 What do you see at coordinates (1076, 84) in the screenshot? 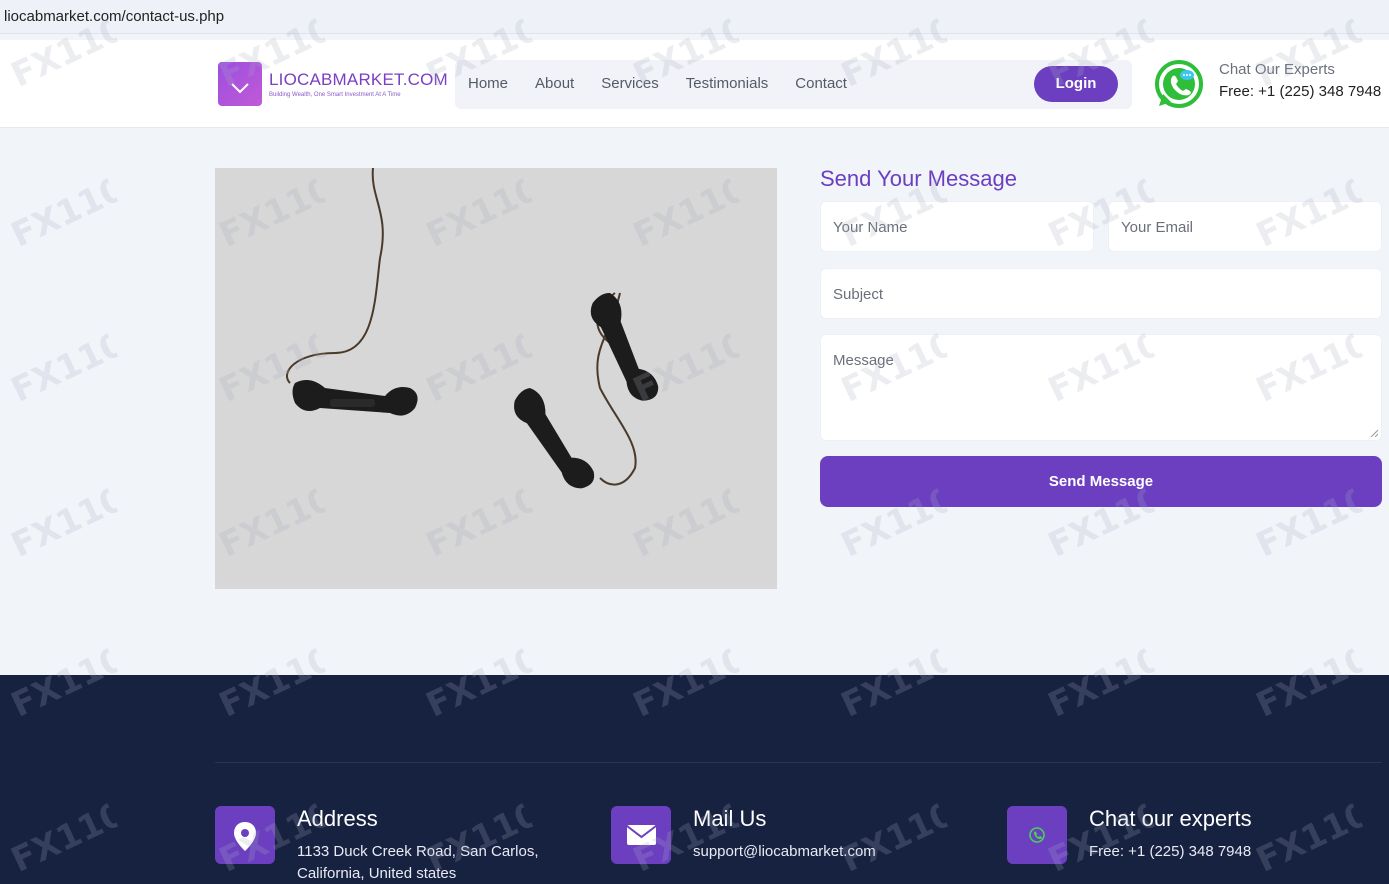
I see `login-button: Login` at bounding box center [1076, 84].